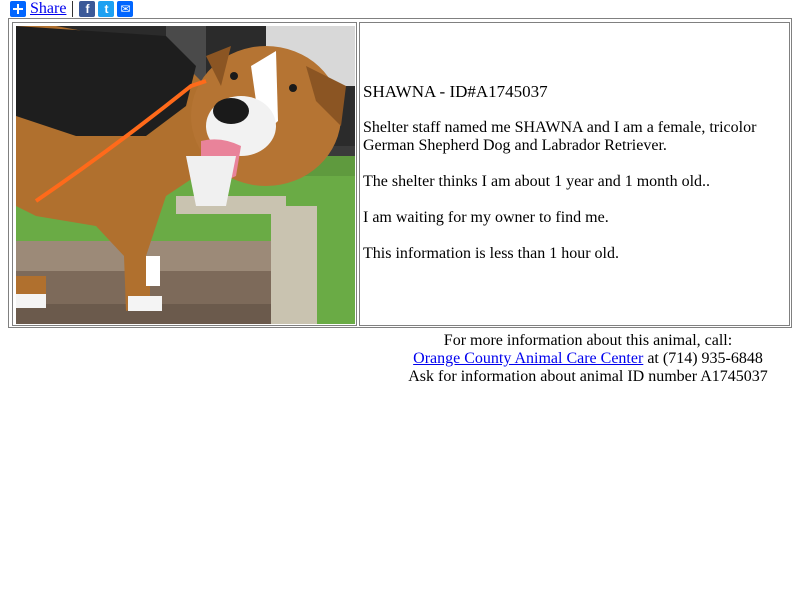  What do you see at coordinates (703, 358) in the screenshot?
I see `phone-number: at (714) 935-6848` at bounding box center [703, 358].